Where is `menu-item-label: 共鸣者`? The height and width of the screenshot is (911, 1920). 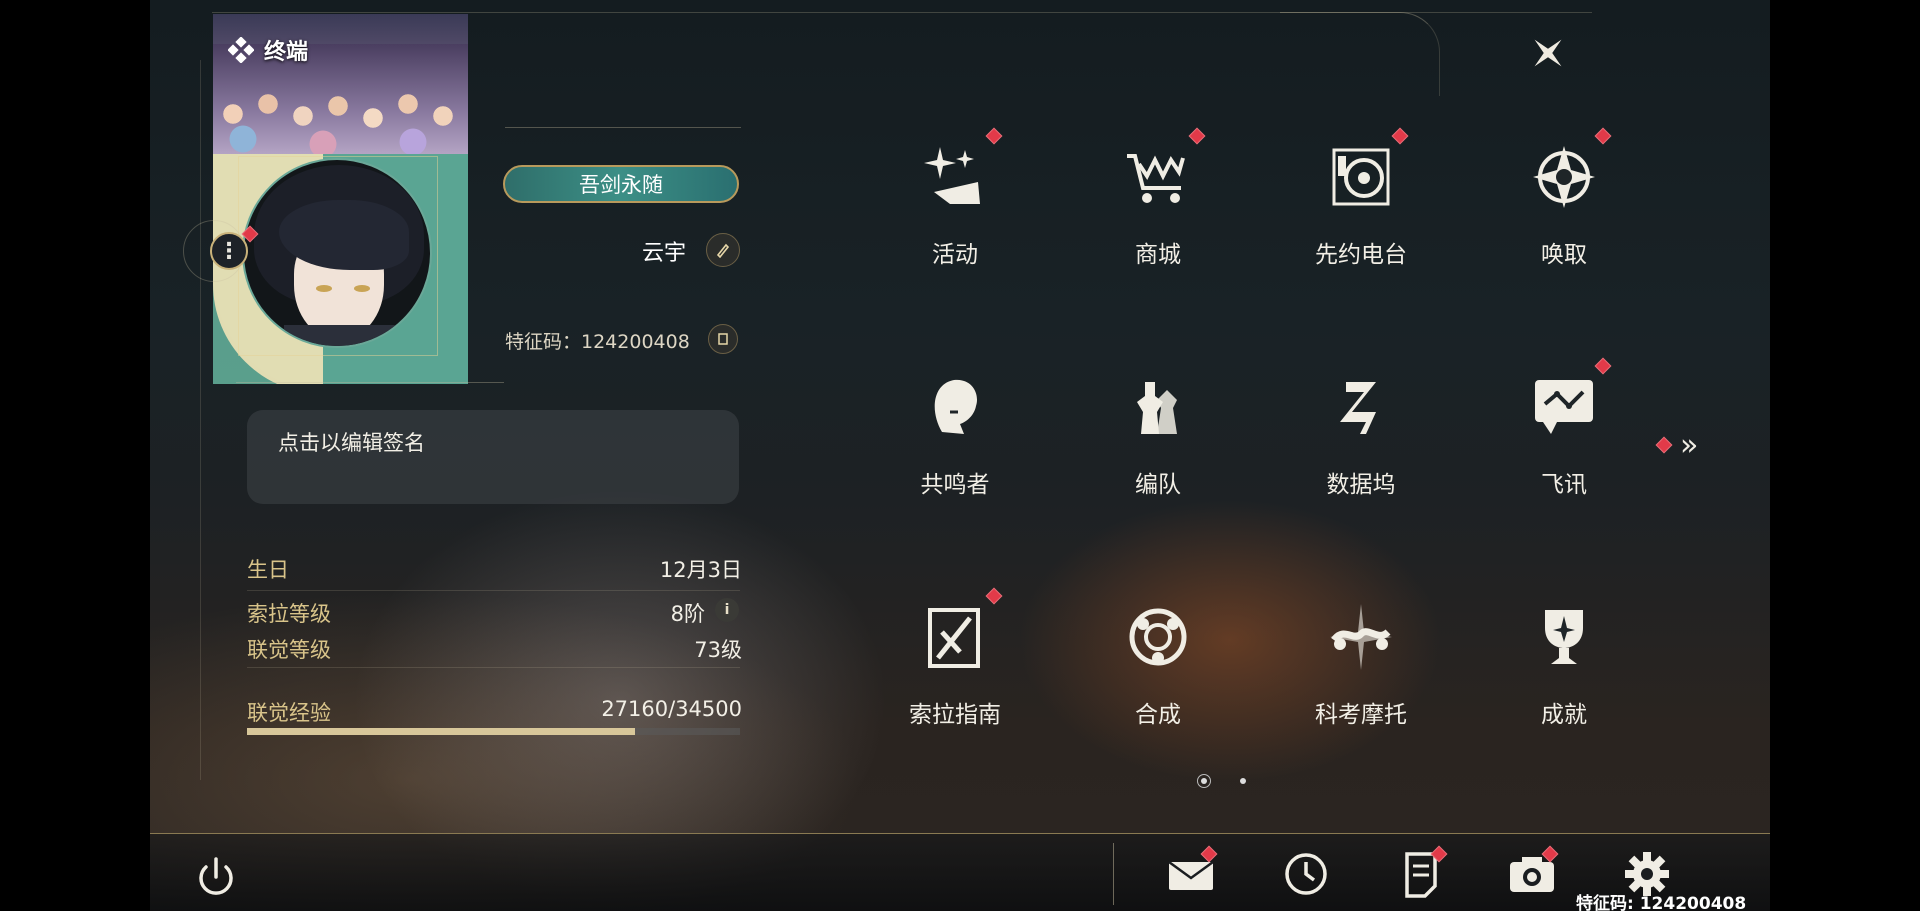
menu-item-label: 共鸣者 is located at coordinates (955, 485).